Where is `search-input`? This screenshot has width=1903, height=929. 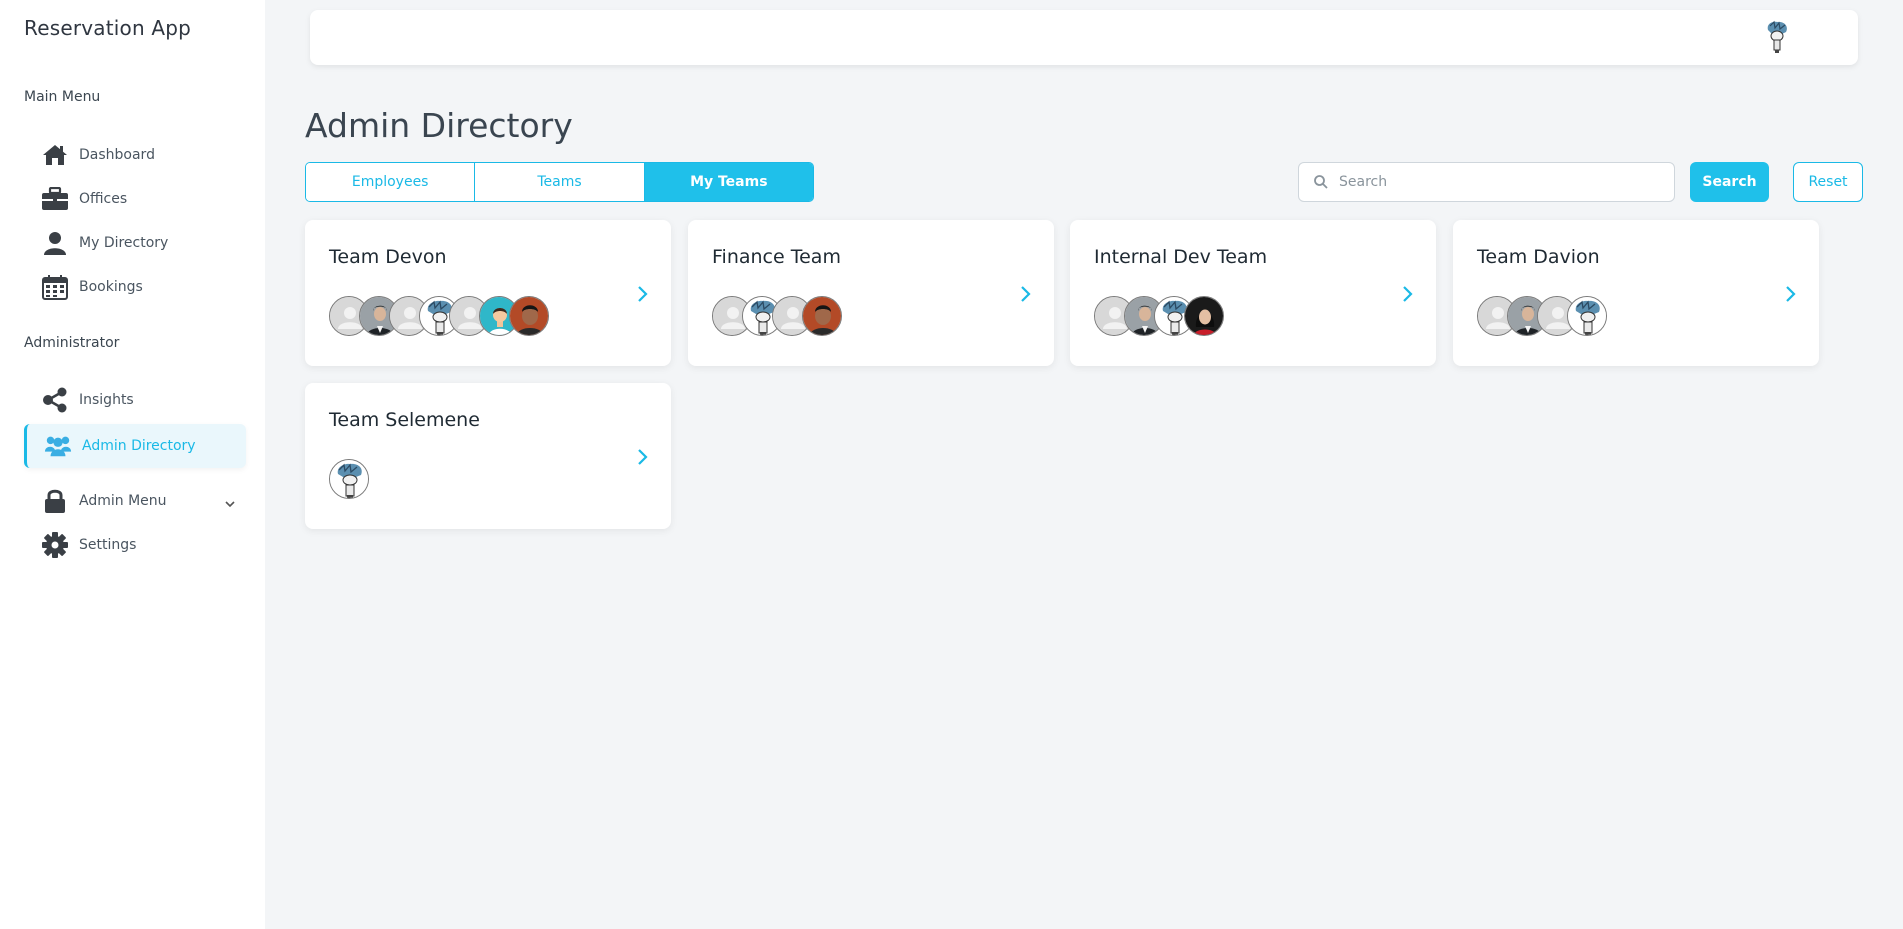
search-input is located at coordinates (1499, 182).